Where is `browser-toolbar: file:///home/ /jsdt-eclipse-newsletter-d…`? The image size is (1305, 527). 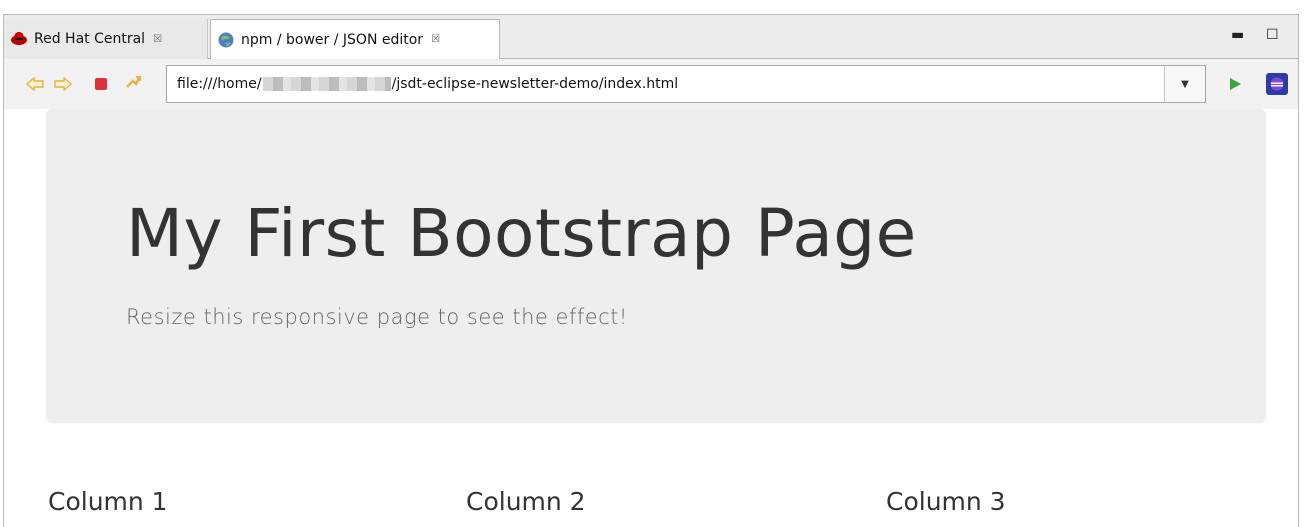
browser-toolbar: file:///home/ /jsdt-eclipse-newsletter-d… is located at coordinates (651, 84).